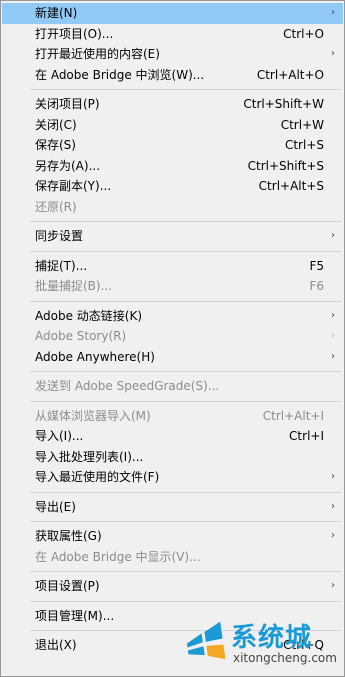 The image size is (345, 677). What do you see at coordinates (304, 145) in the screenshot?
I see `menu-item-shortcut: Ctrl+S` at bounding box center [304, 145].